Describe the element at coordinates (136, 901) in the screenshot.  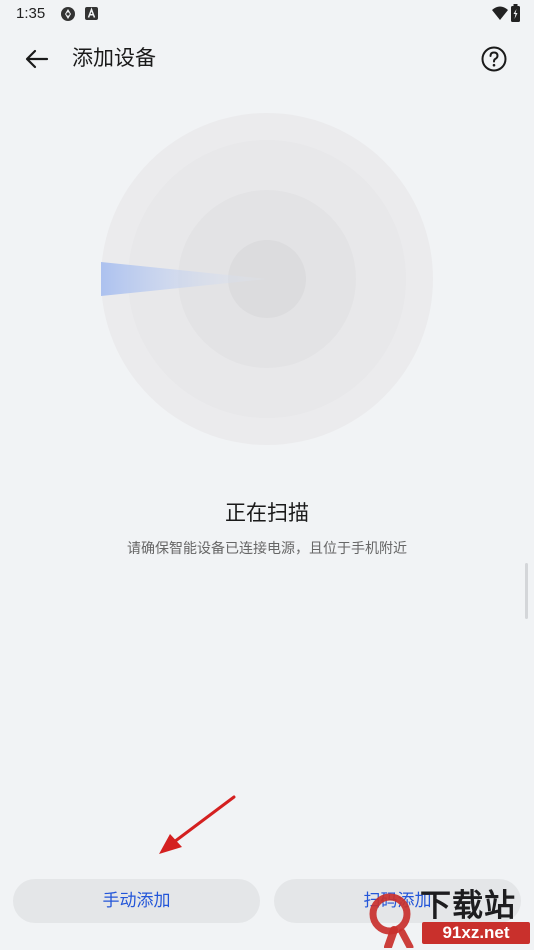
I see `manual-add-button: 手动添加` at that location.